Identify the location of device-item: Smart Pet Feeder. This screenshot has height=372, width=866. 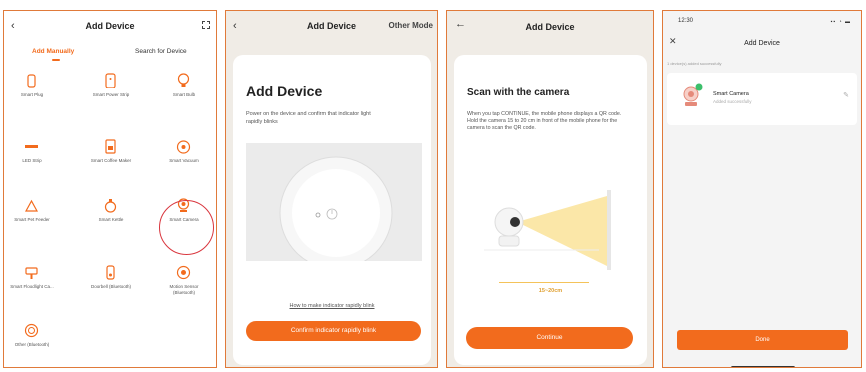
(32, 218).